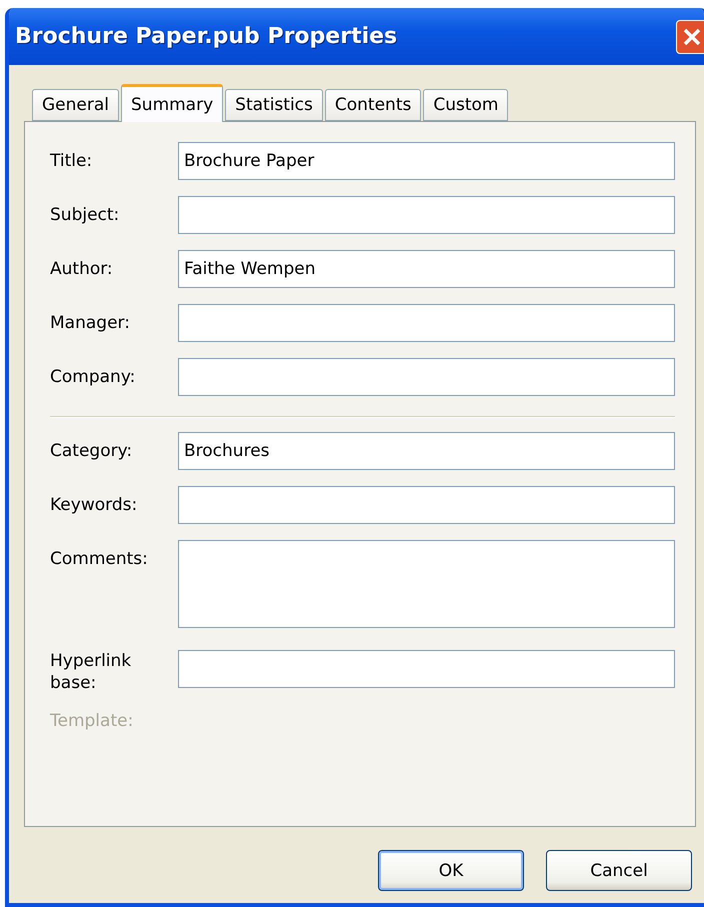 This screenshot has width=704, height=907. I want to click on tab: Contents, so click(373, 105).